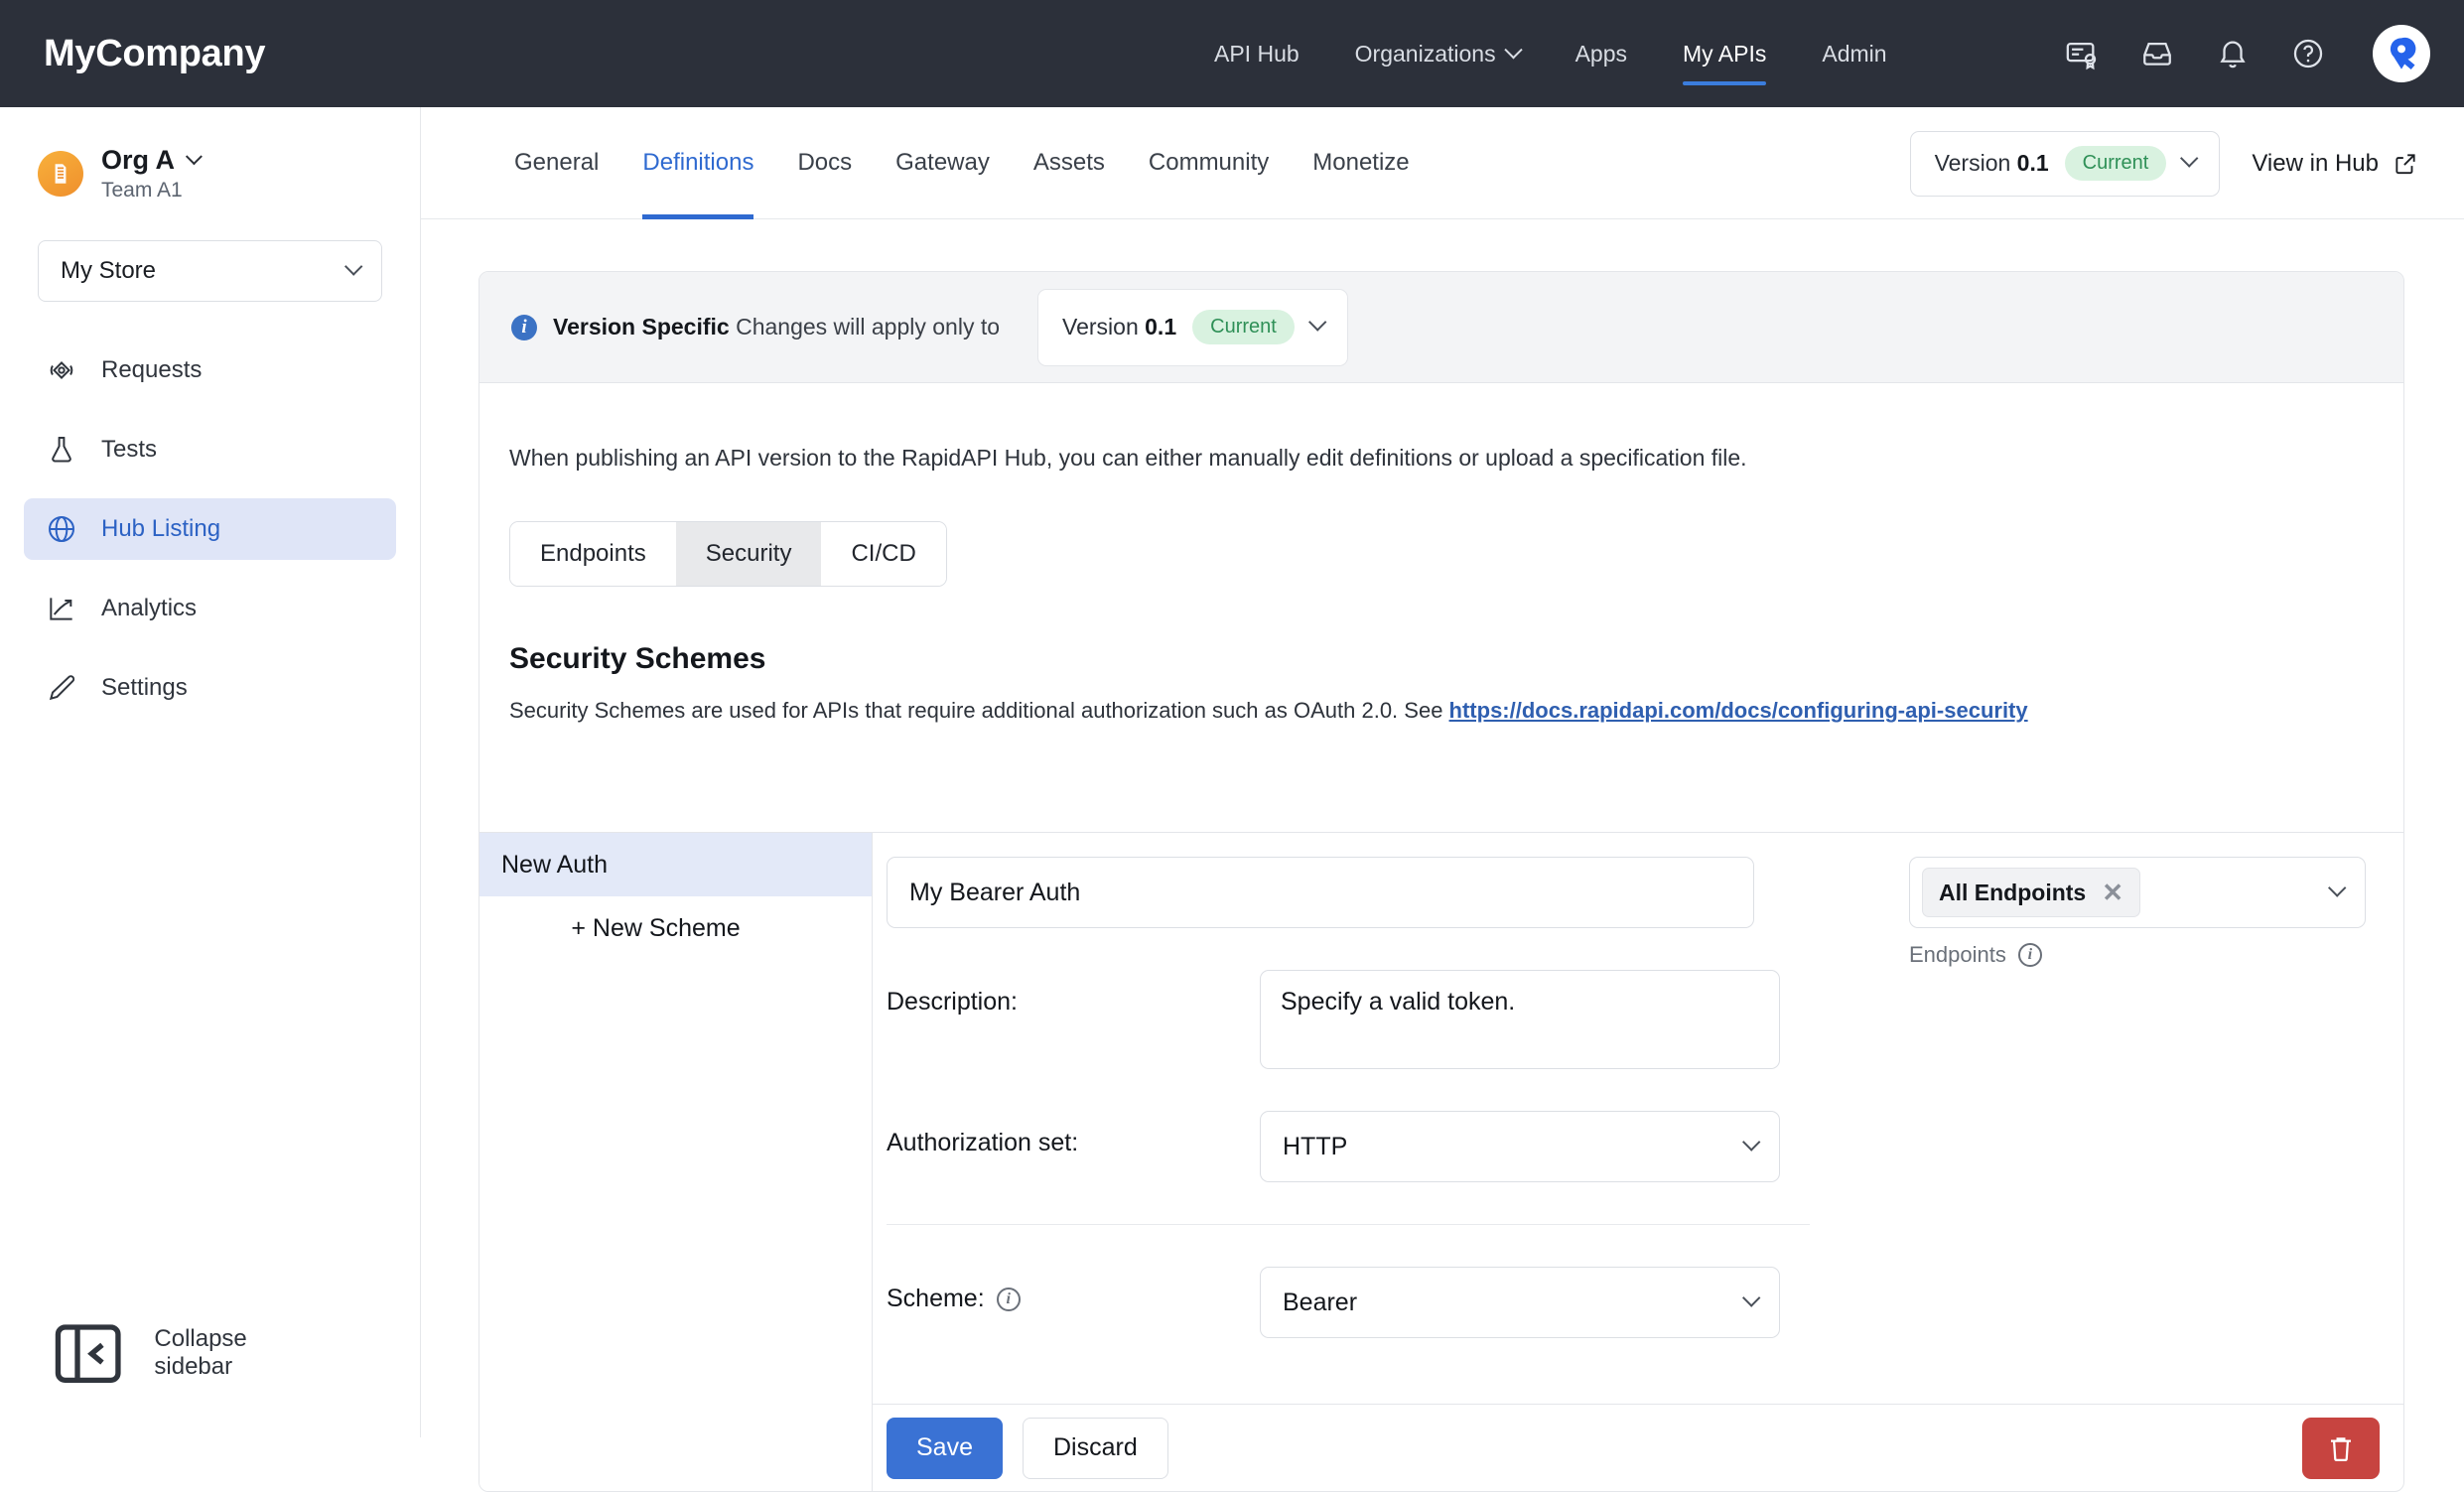  I want to click on segment-security: Security, so click(748, 554).